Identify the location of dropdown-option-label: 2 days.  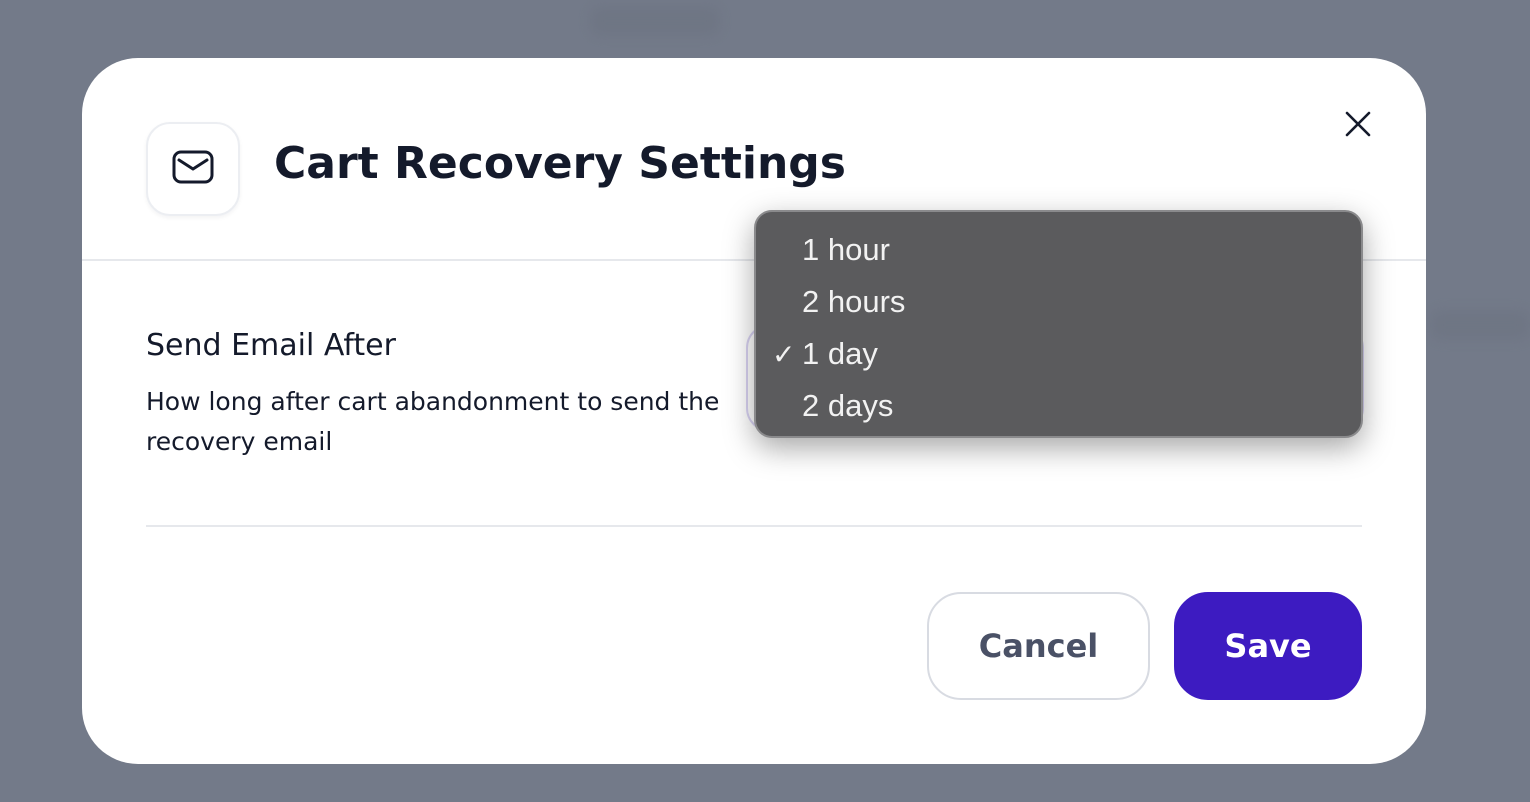
(848, 405).